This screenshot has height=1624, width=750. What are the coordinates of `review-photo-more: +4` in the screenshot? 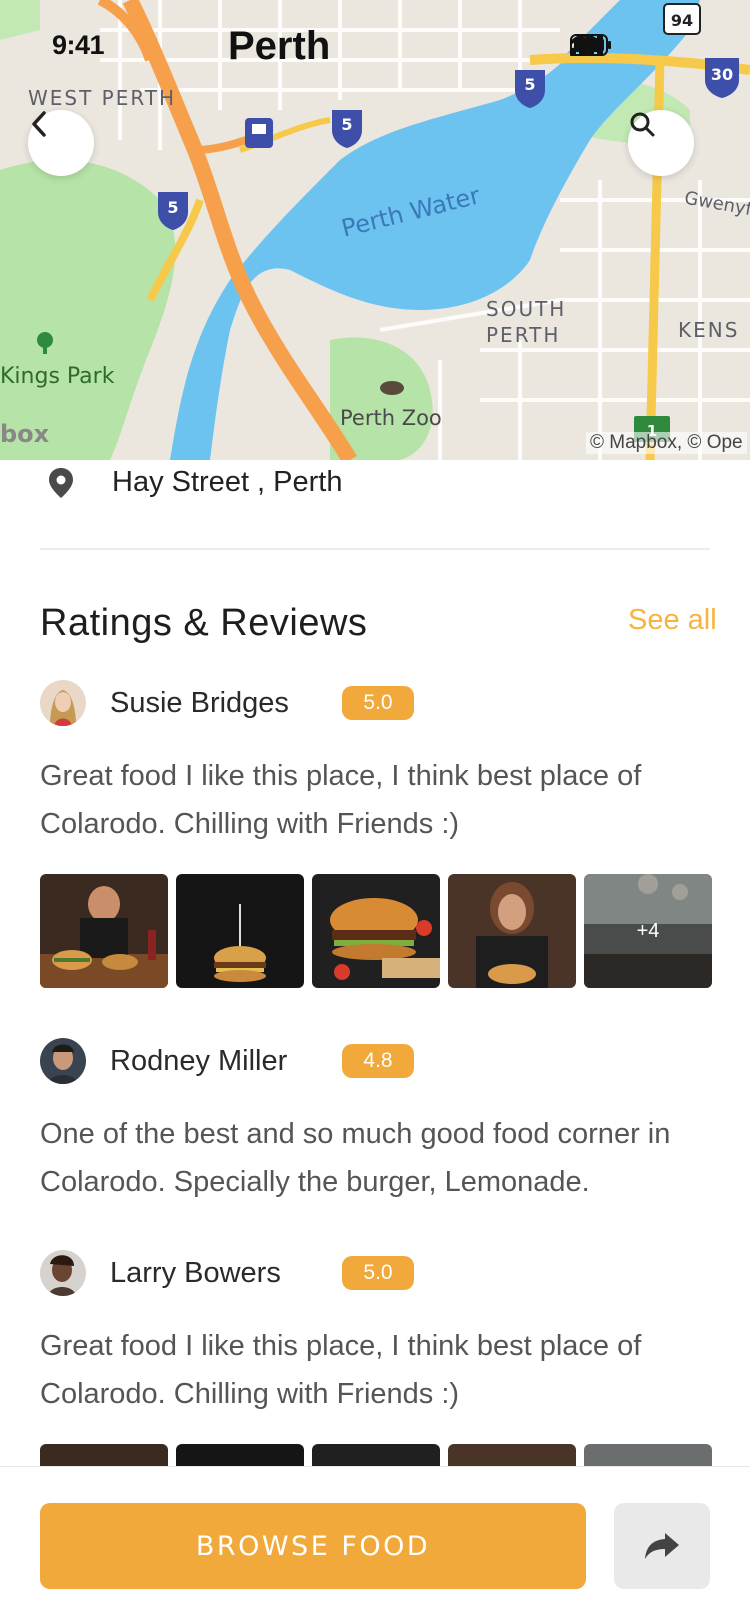 It's located at (648, 931).